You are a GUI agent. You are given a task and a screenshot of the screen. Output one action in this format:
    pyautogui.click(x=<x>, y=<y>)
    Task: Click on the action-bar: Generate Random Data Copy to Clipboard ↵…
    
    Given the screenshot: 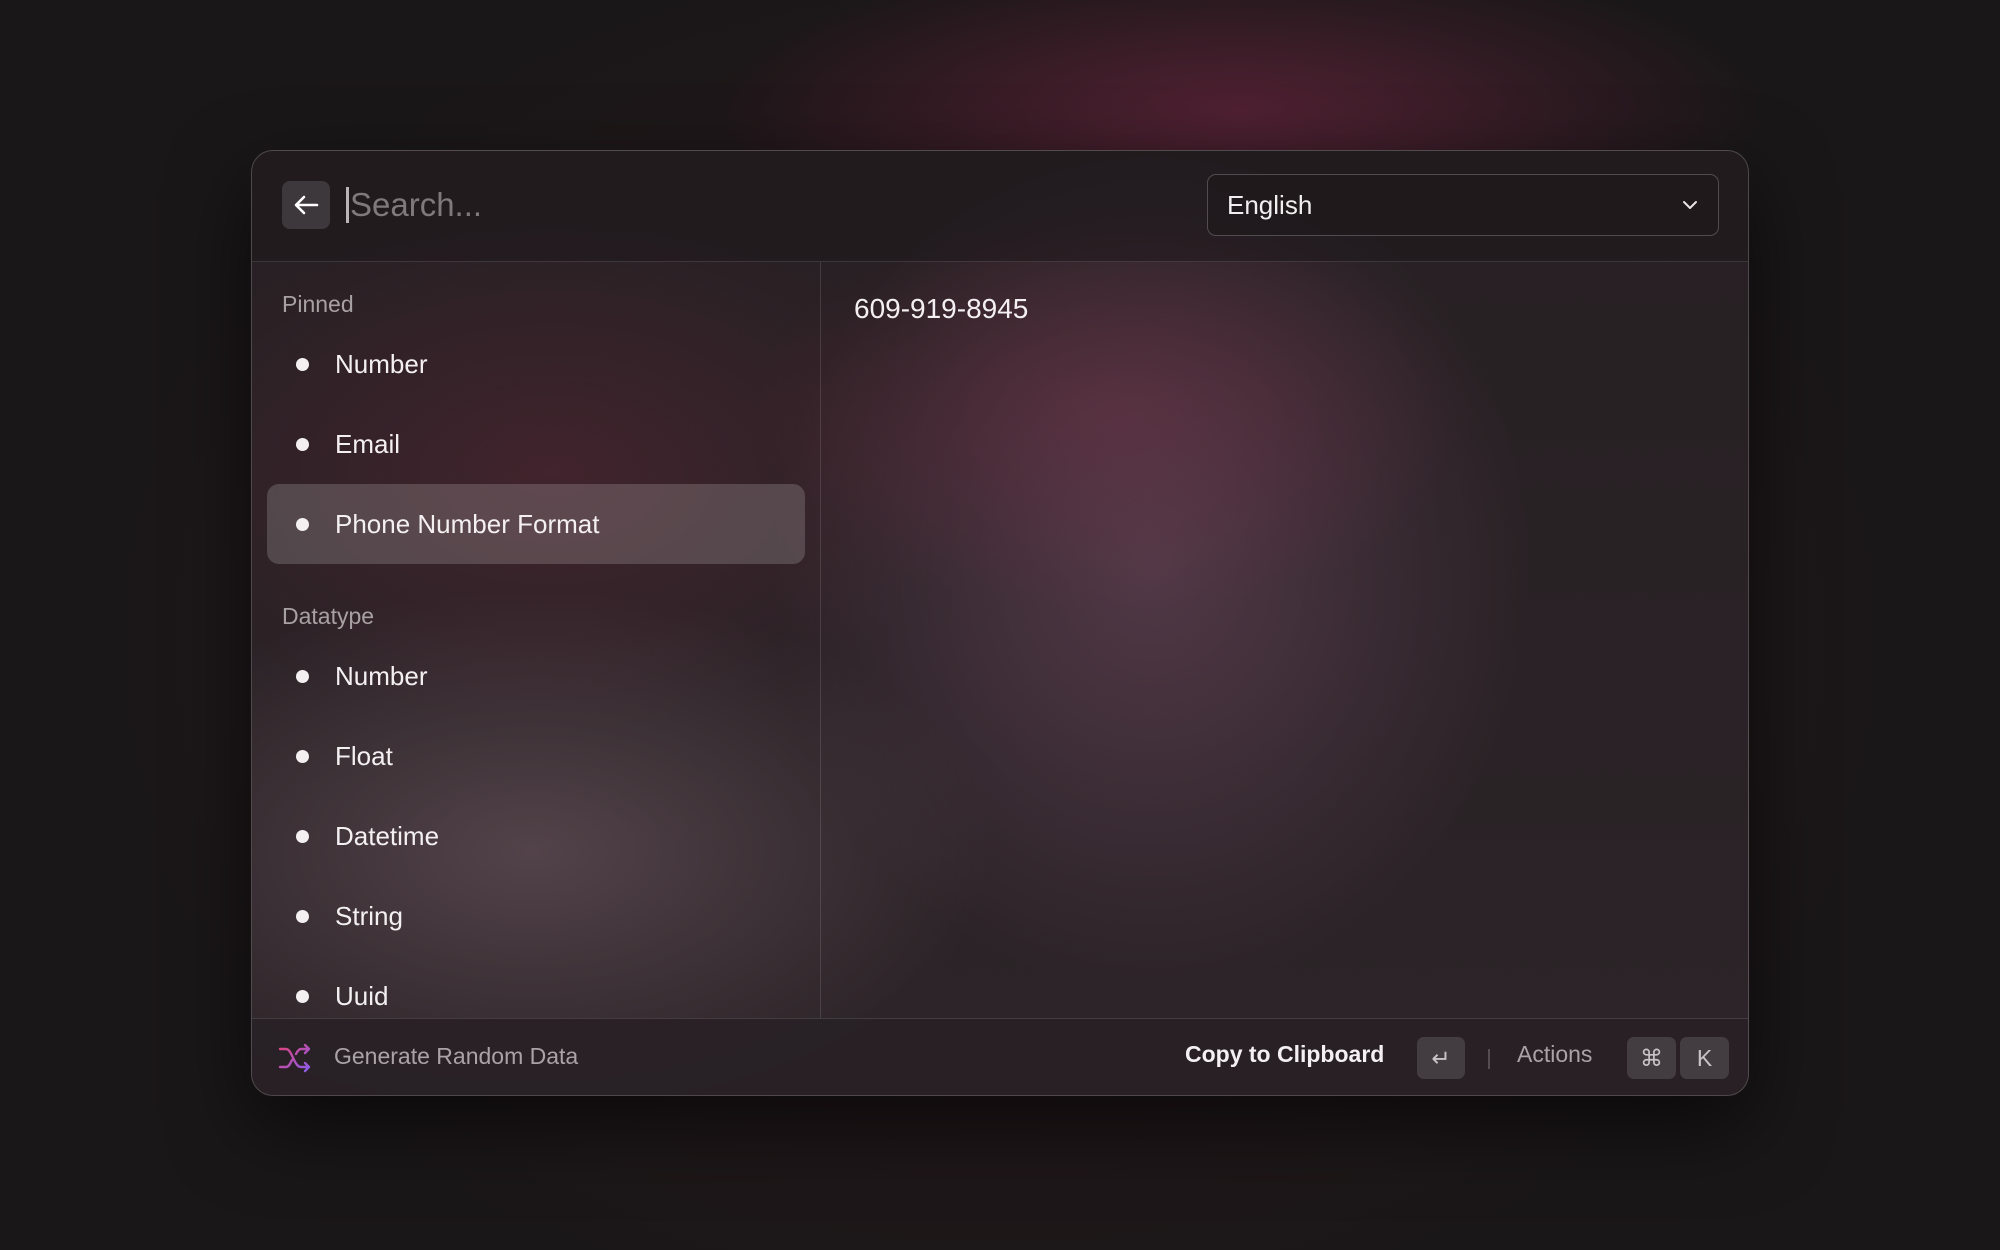 What is the action you would take?
    pyautogui.click(x=1000, y=1056)
    